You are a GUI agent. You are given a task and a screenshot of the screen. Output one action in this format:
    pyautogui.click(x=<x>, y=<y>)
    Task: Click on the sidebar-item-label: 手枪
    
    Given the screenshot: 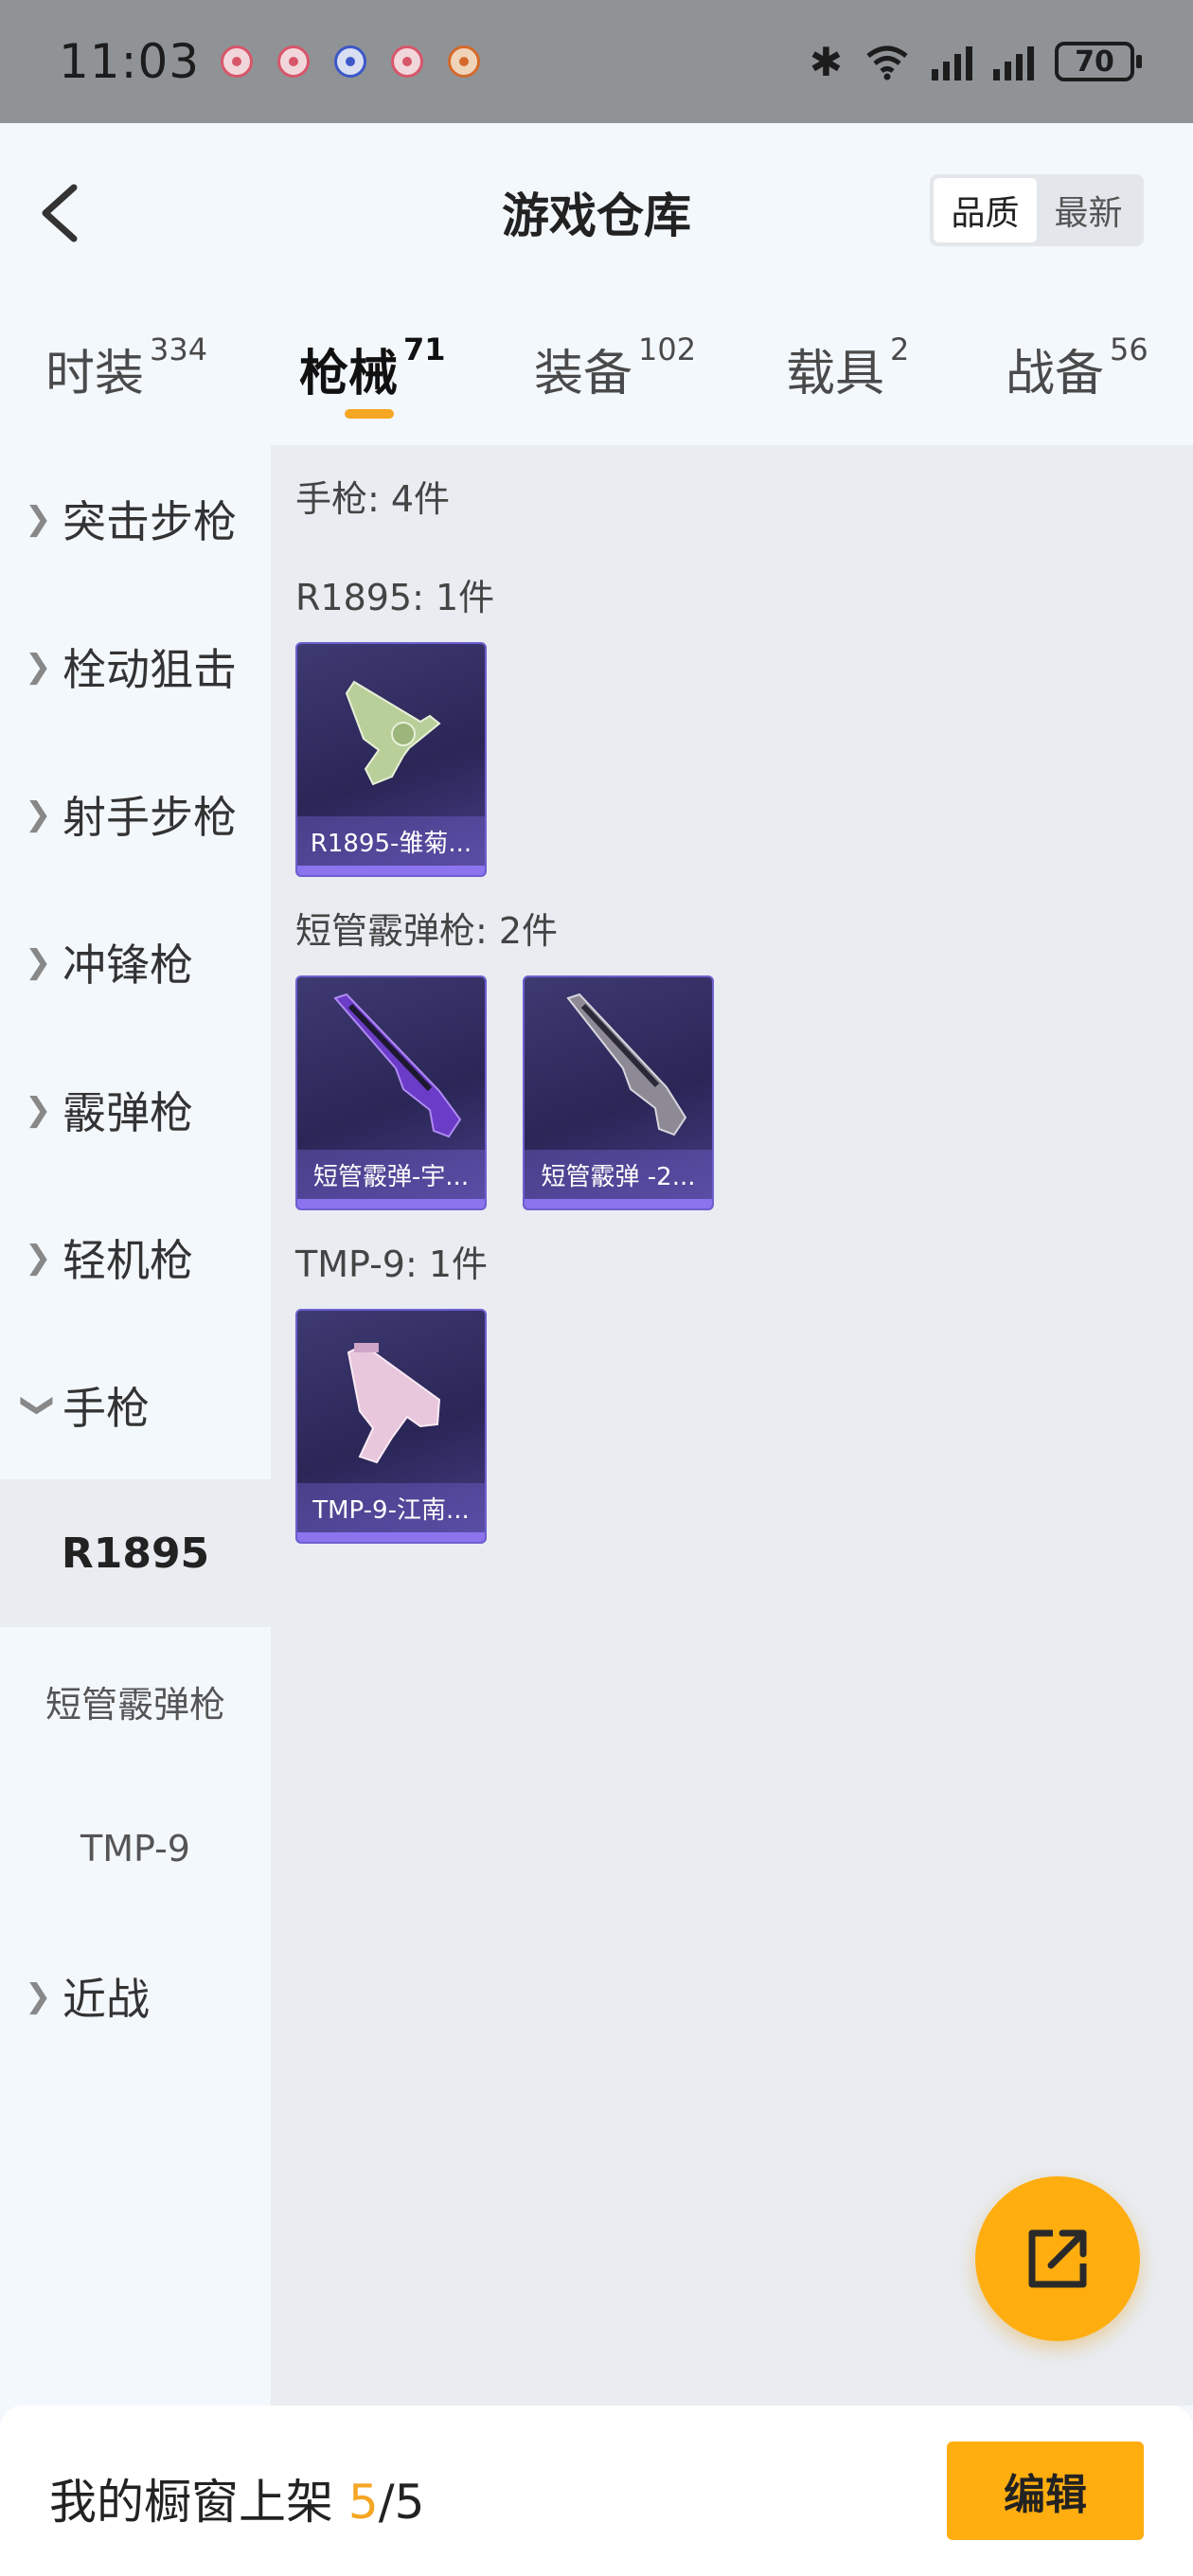 What is the action you would take?
    pyautogui.click(x=106, y=1408)
    